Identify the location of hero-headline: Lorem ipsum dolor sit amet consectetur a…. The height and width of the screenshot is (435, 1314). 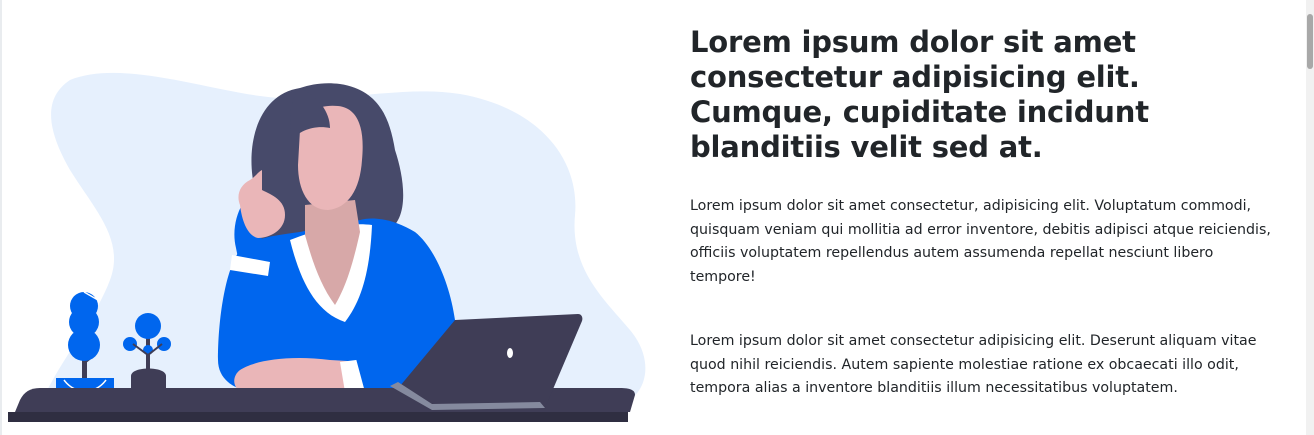
(919, 94).